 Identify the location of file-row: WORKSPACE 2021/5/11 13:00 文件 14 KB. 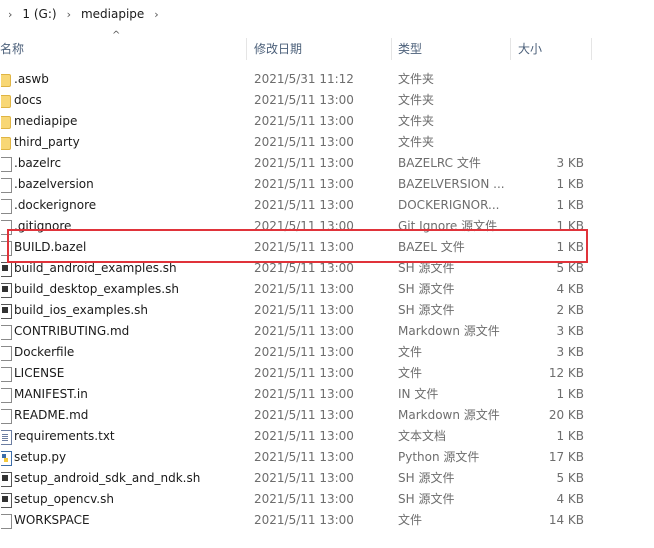
(327, 520).